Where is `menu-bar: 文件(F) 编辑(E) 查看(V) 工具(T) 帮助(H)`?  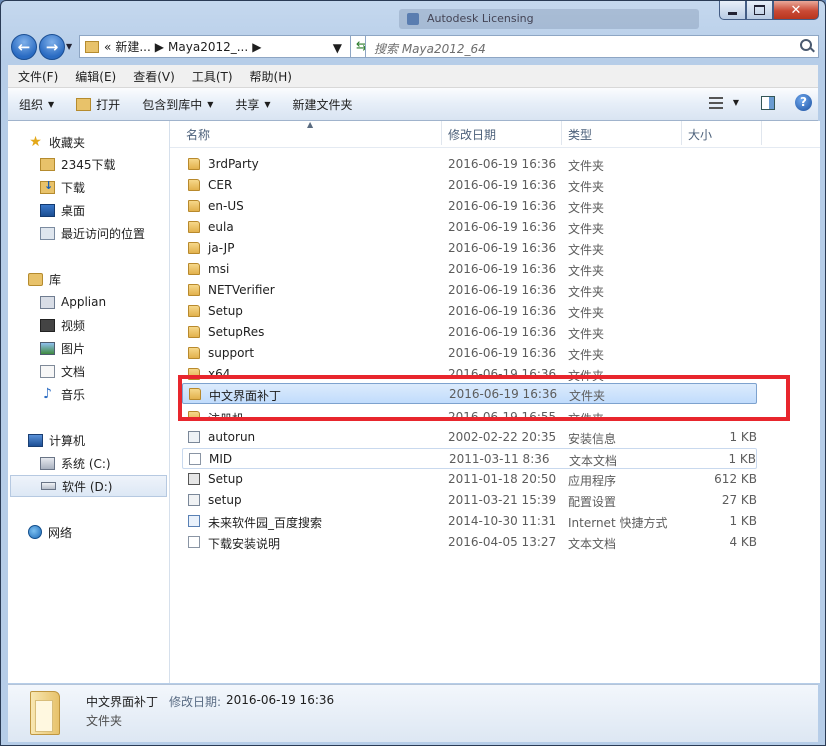 menu-bar: 文件(F) 编辑(E) 查看(V) 工具(T) 帮助(H) is located at coordinates (413, 76).